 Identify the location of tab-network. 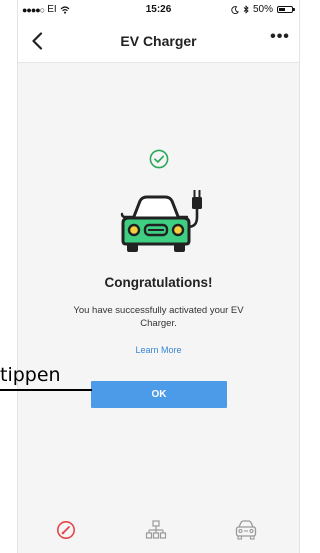
(156, 530).